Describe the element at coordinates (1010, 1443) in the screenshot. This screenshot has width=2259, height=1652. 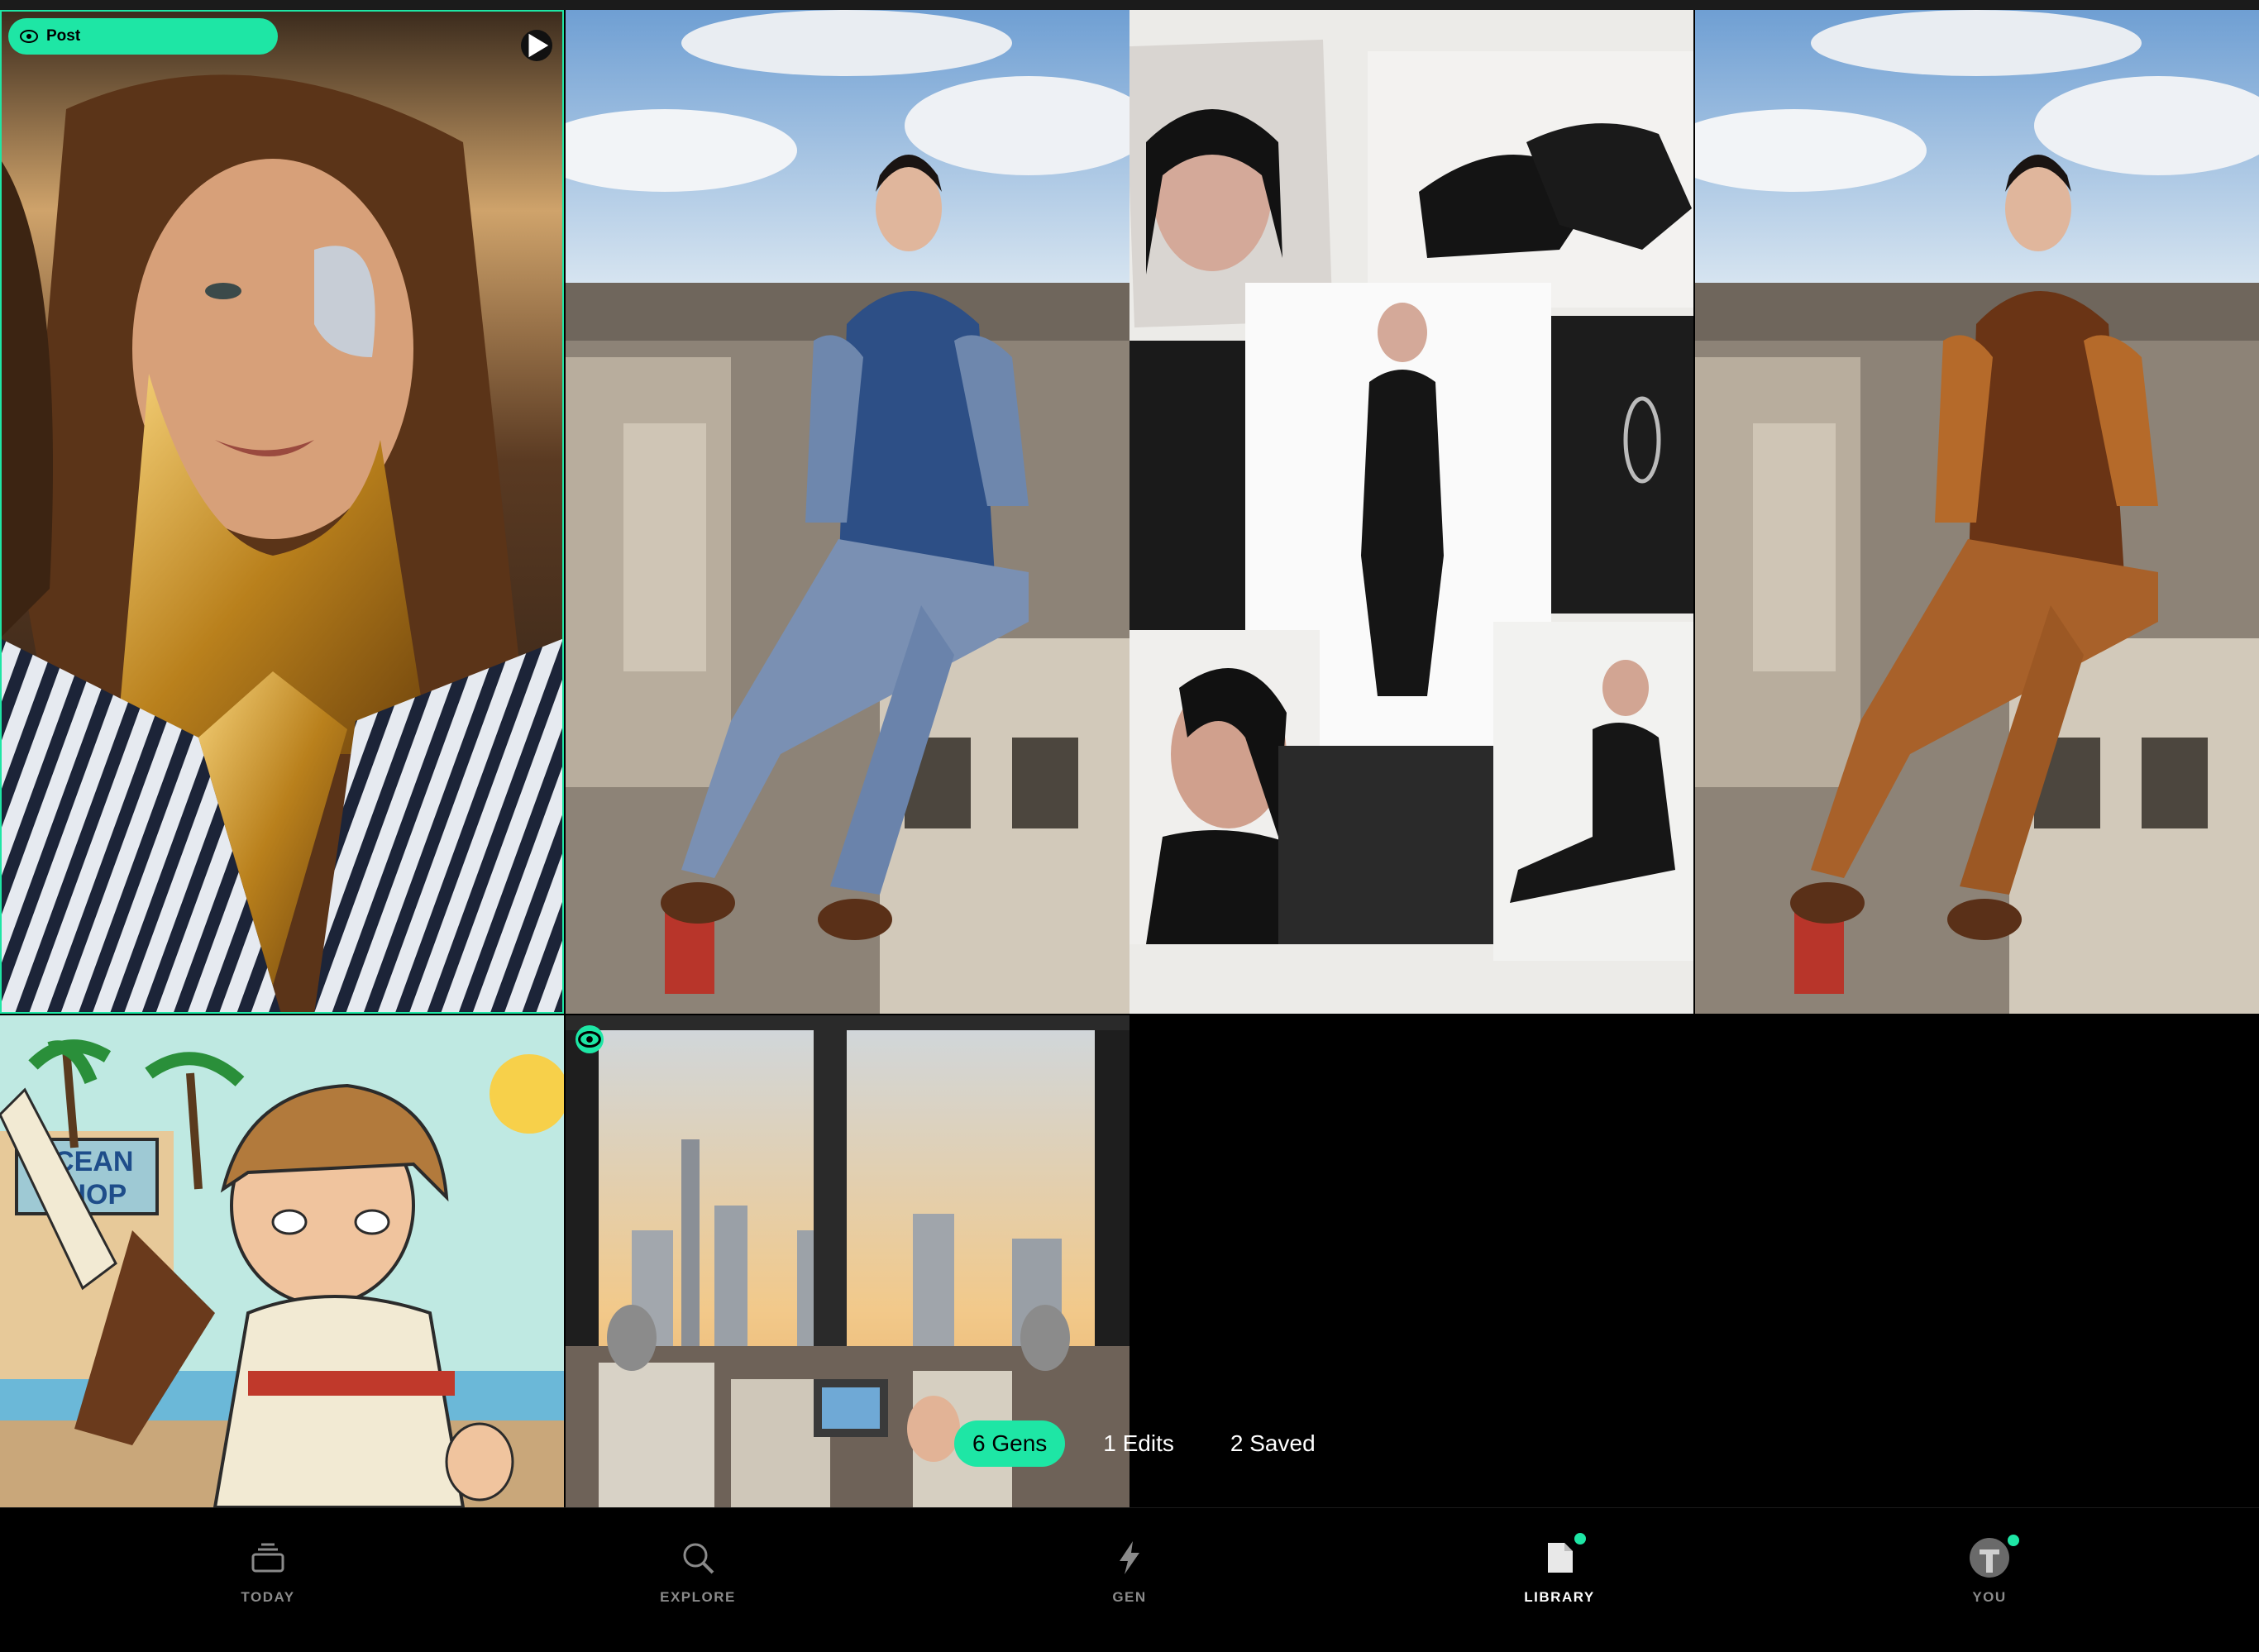
I see `filter-gens: 6 Gens` at that location.